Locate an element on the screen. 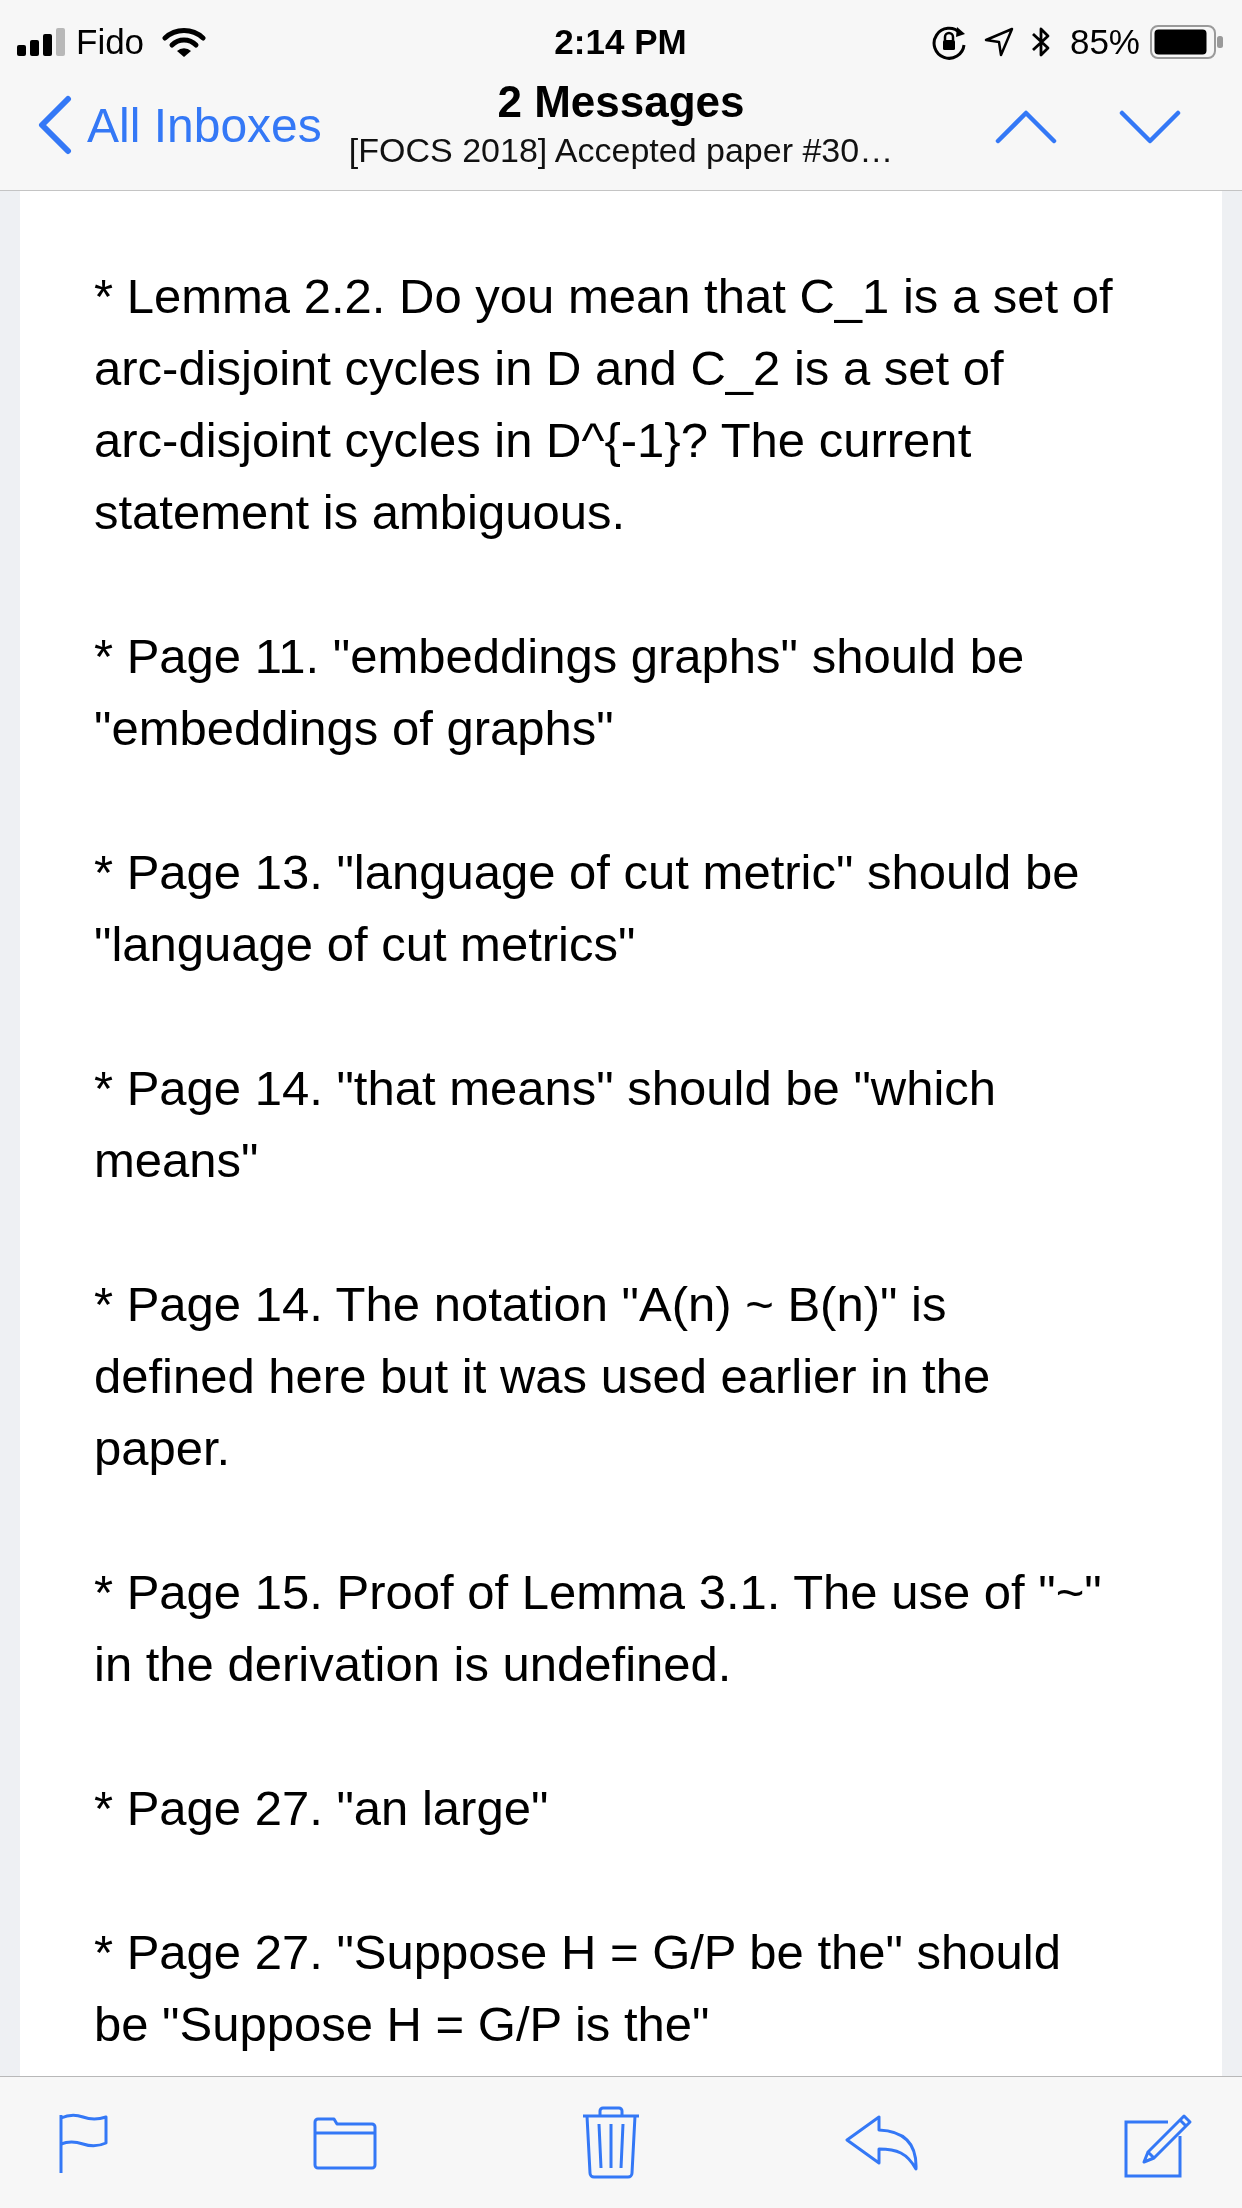 The image size is (1242, 2208). message-paragraph: * Page 13. "language of cut metric" should be "language of cut metrics" is located at coordinates (587, 908).